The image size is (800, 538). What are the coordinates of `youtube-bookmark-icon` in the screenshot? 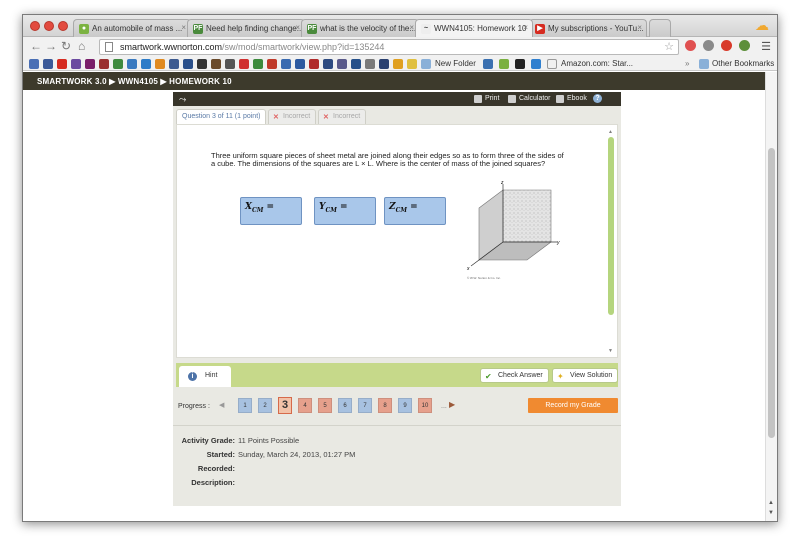 It's located at (62, 64).